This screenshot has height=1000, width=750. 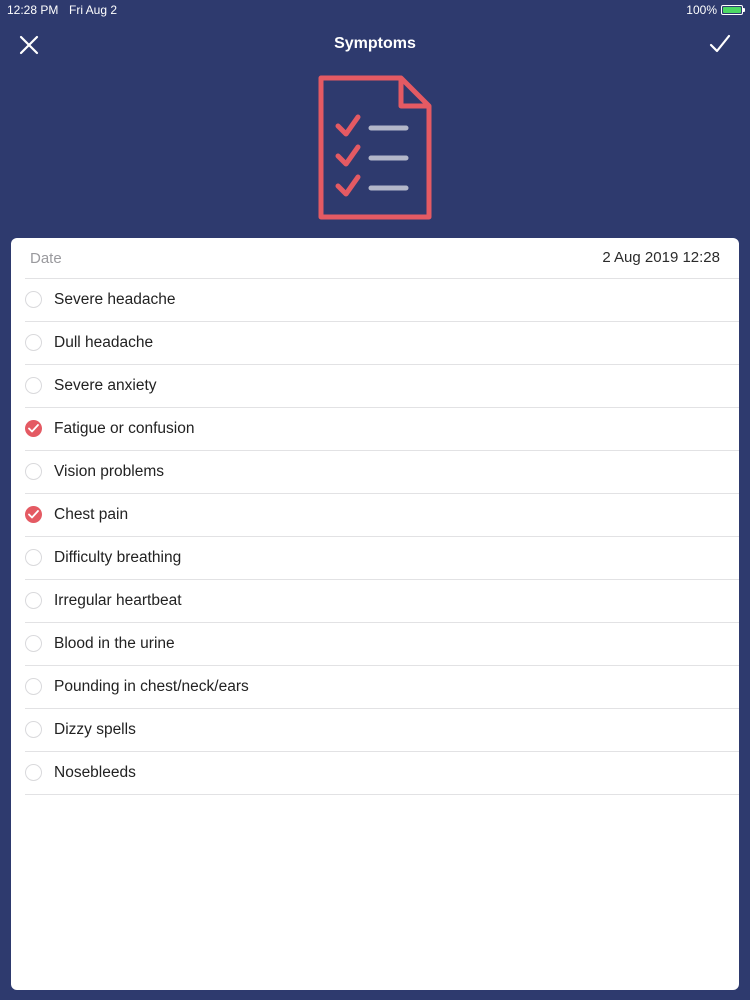 What do you see at coordinates (382, 386) in the screenshot?
I see `symptom-row: Severe anxiety` at bounding box center [382, 386].